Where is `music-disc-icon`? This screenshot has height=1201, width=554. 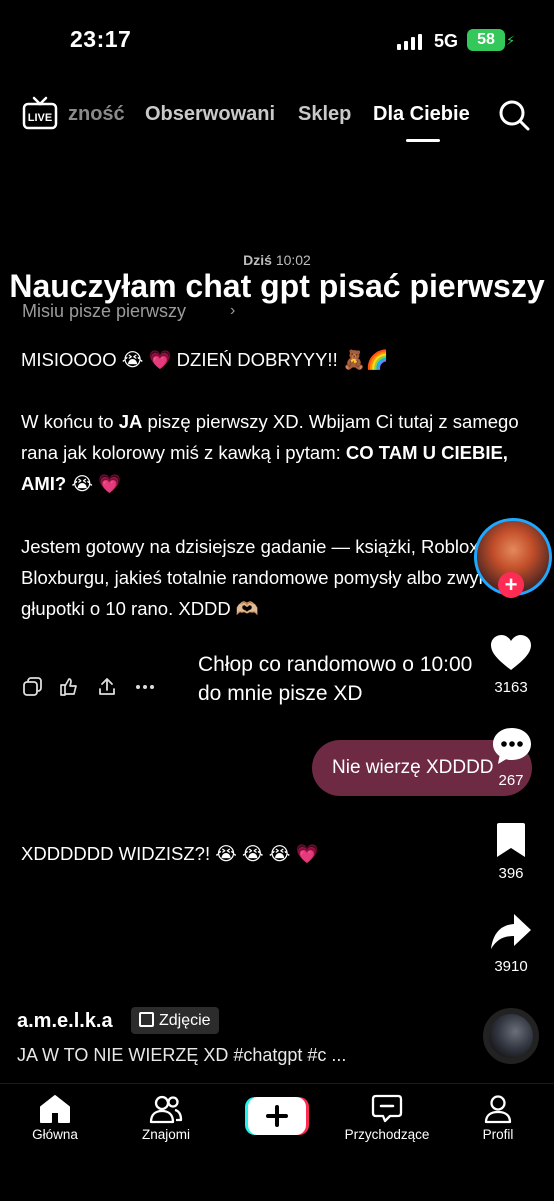
music-disc-icon is located at coordinates (511, 1036).